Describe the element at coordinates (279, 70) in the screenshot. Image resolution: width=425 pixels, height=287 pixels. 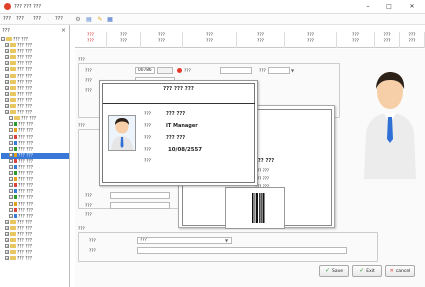
I see `select-field` at that location.